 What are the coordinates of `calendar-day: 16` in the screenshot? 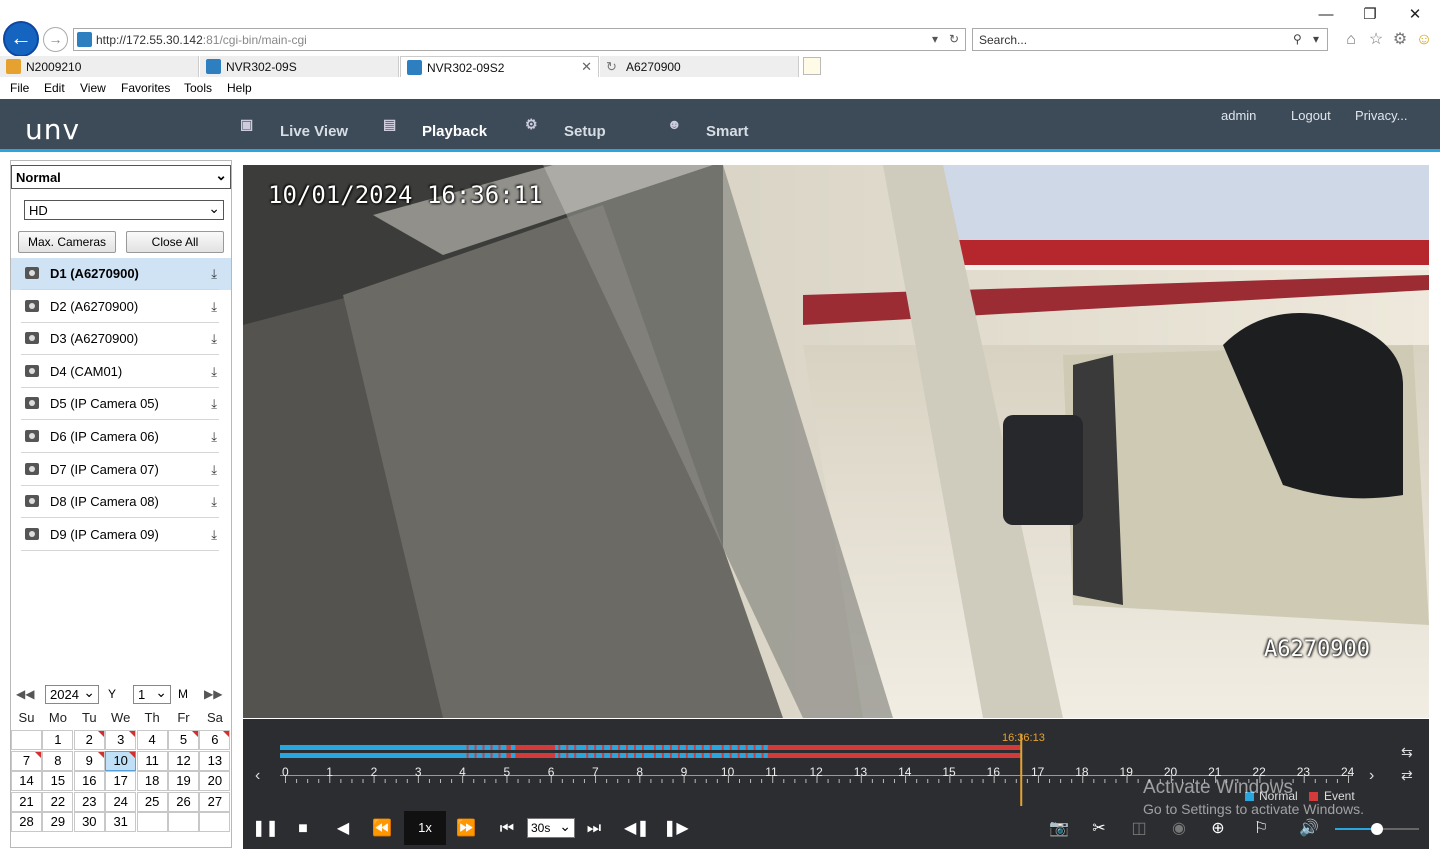 It's located at (89, 781).